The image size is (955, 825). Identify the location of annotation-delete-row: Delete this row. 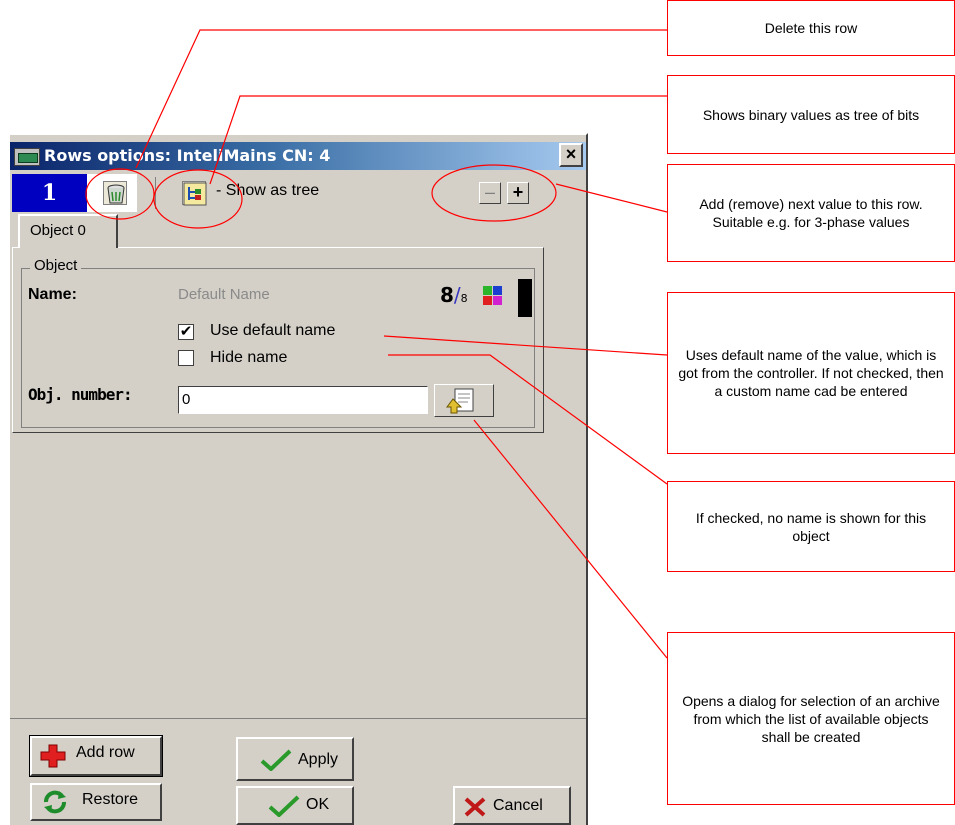
(811, 28).